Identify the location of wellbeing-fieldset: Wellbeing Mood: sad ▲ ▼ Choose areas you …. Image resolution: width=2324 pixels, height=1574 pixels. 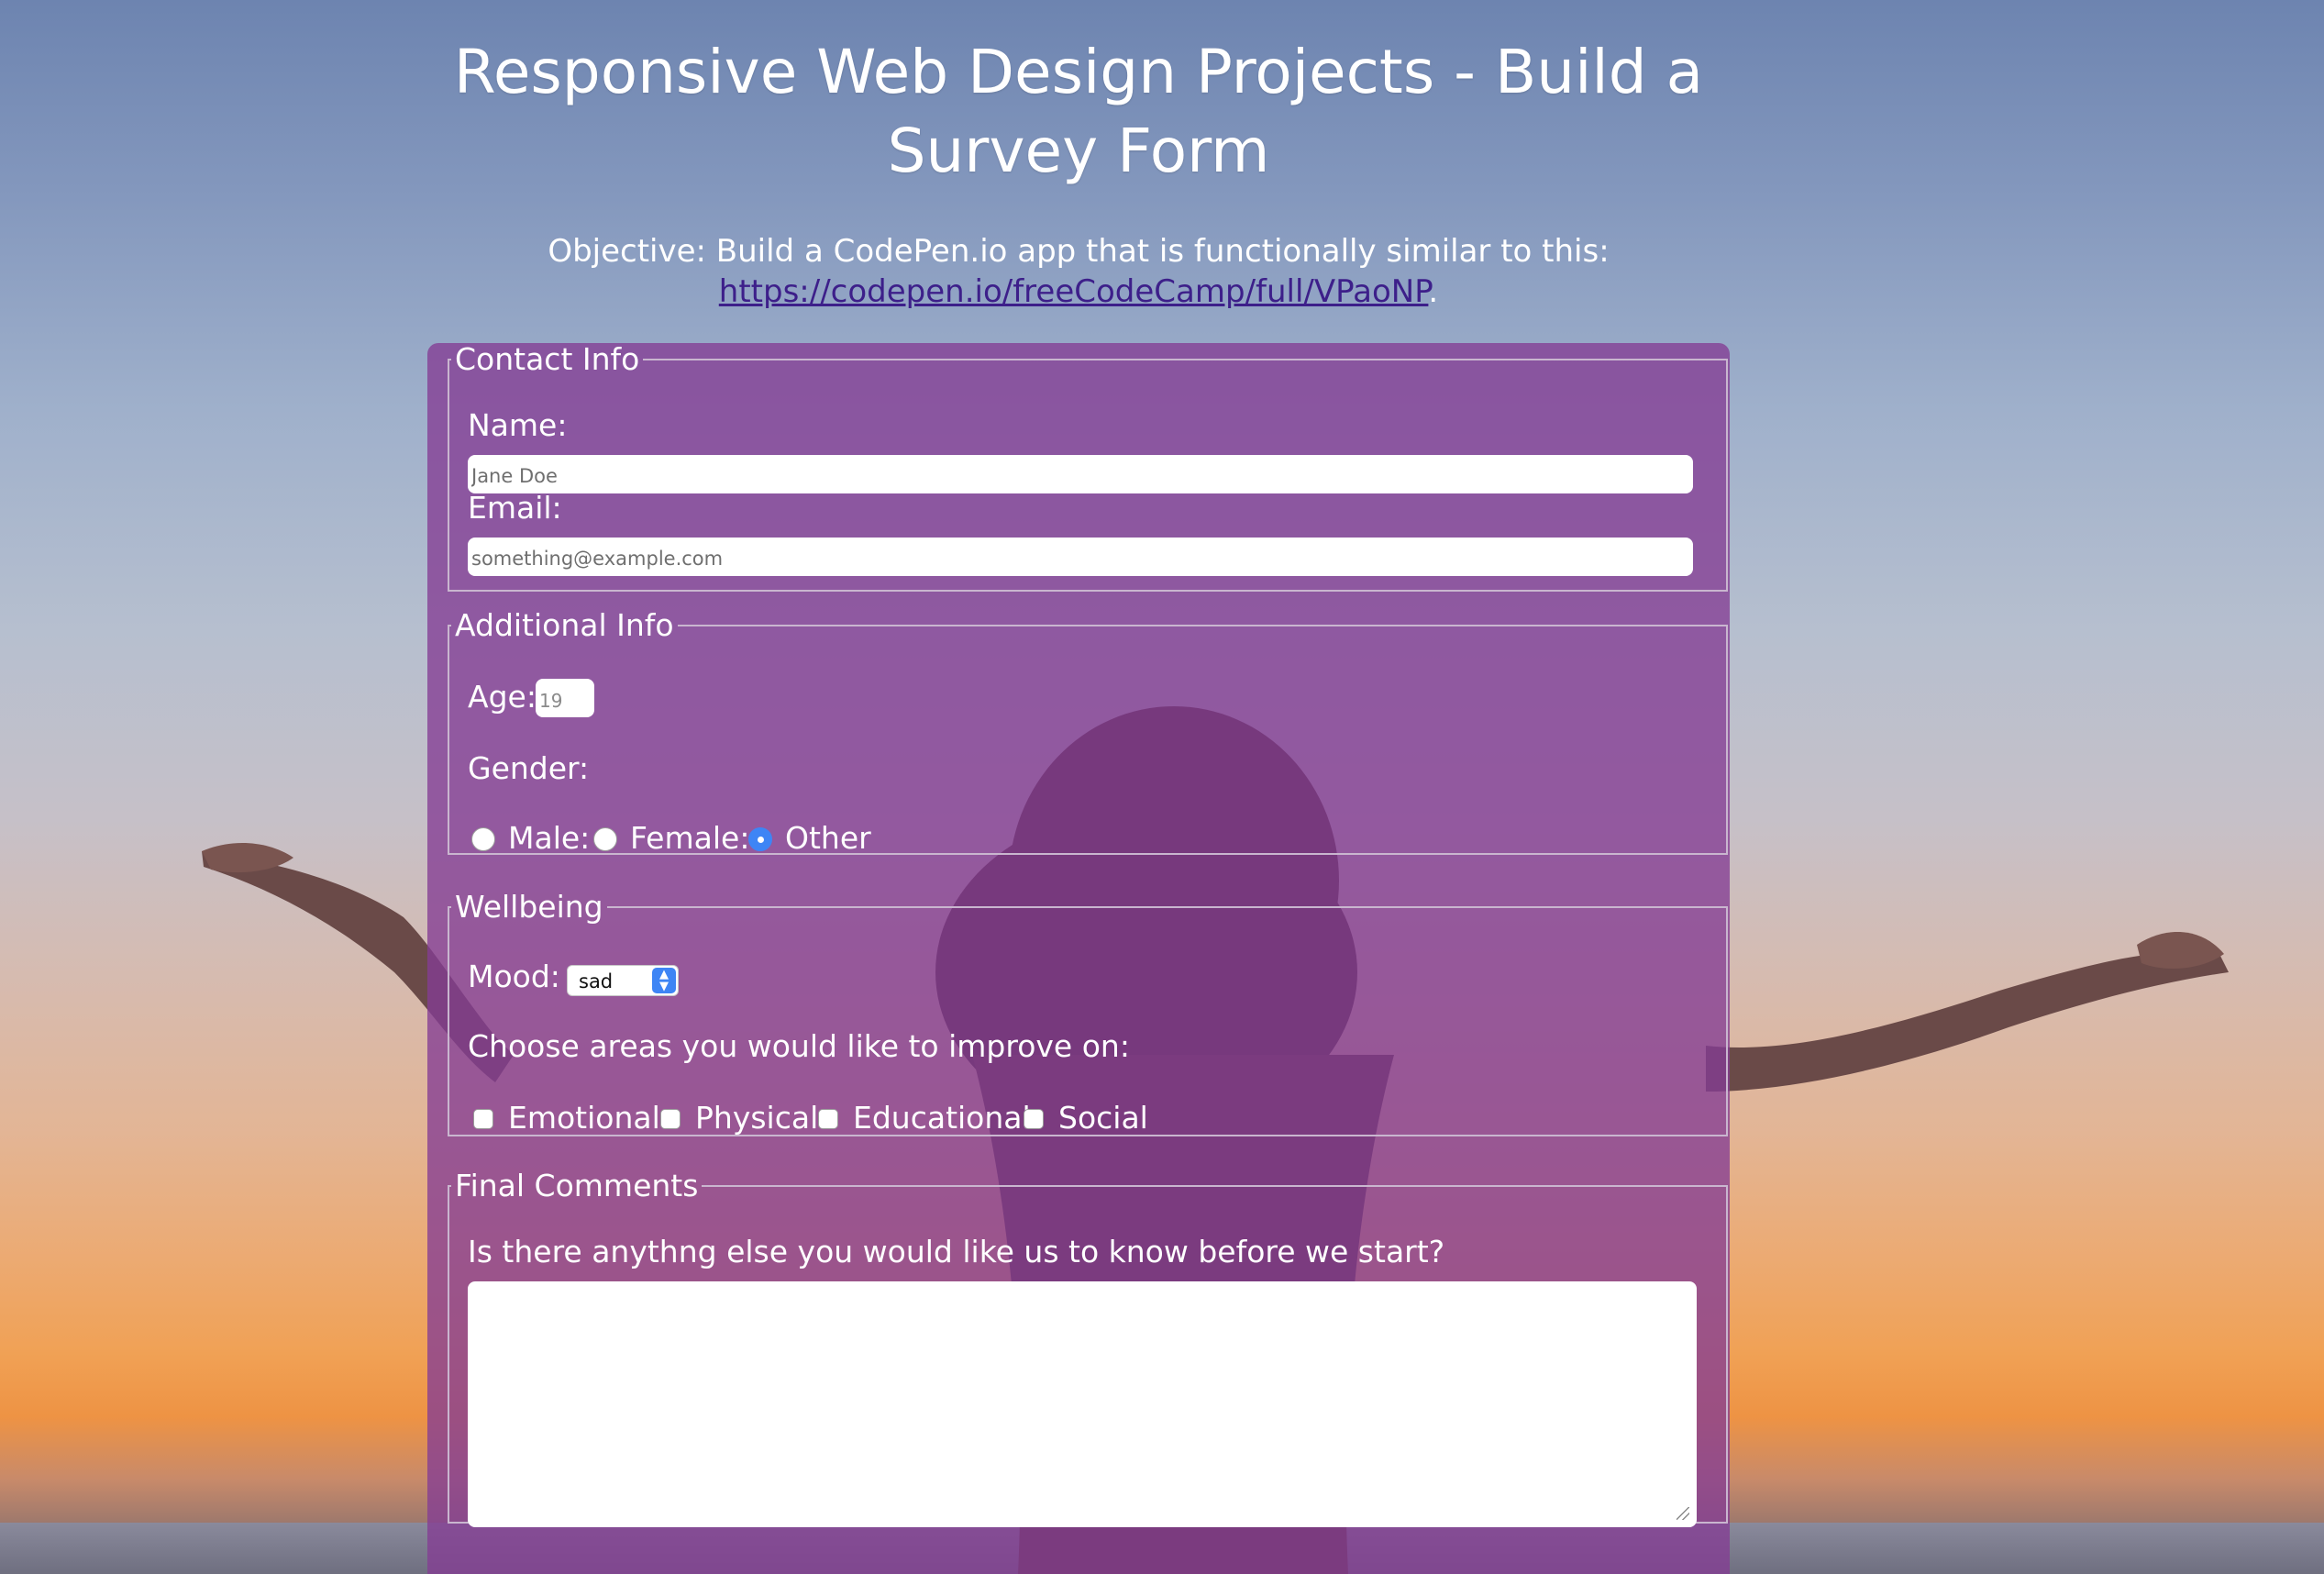
(1088, 1014).